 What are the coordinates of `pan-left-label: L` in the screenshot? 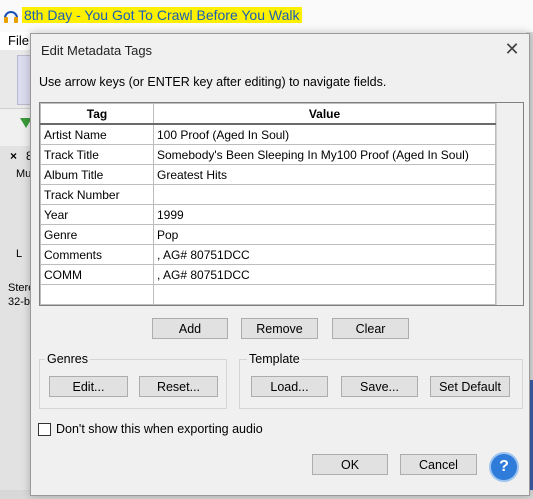 It's located at (19, 254).